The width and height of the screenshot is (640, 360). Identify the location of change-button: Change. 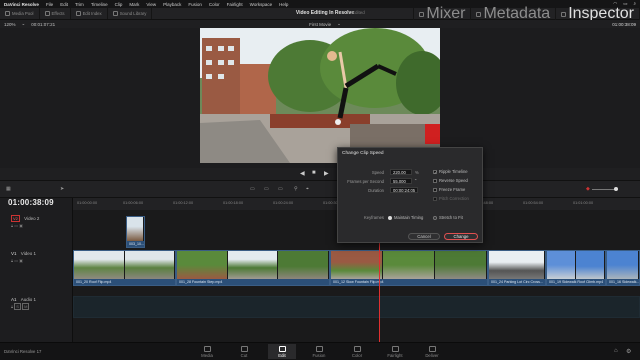
(461, 236).